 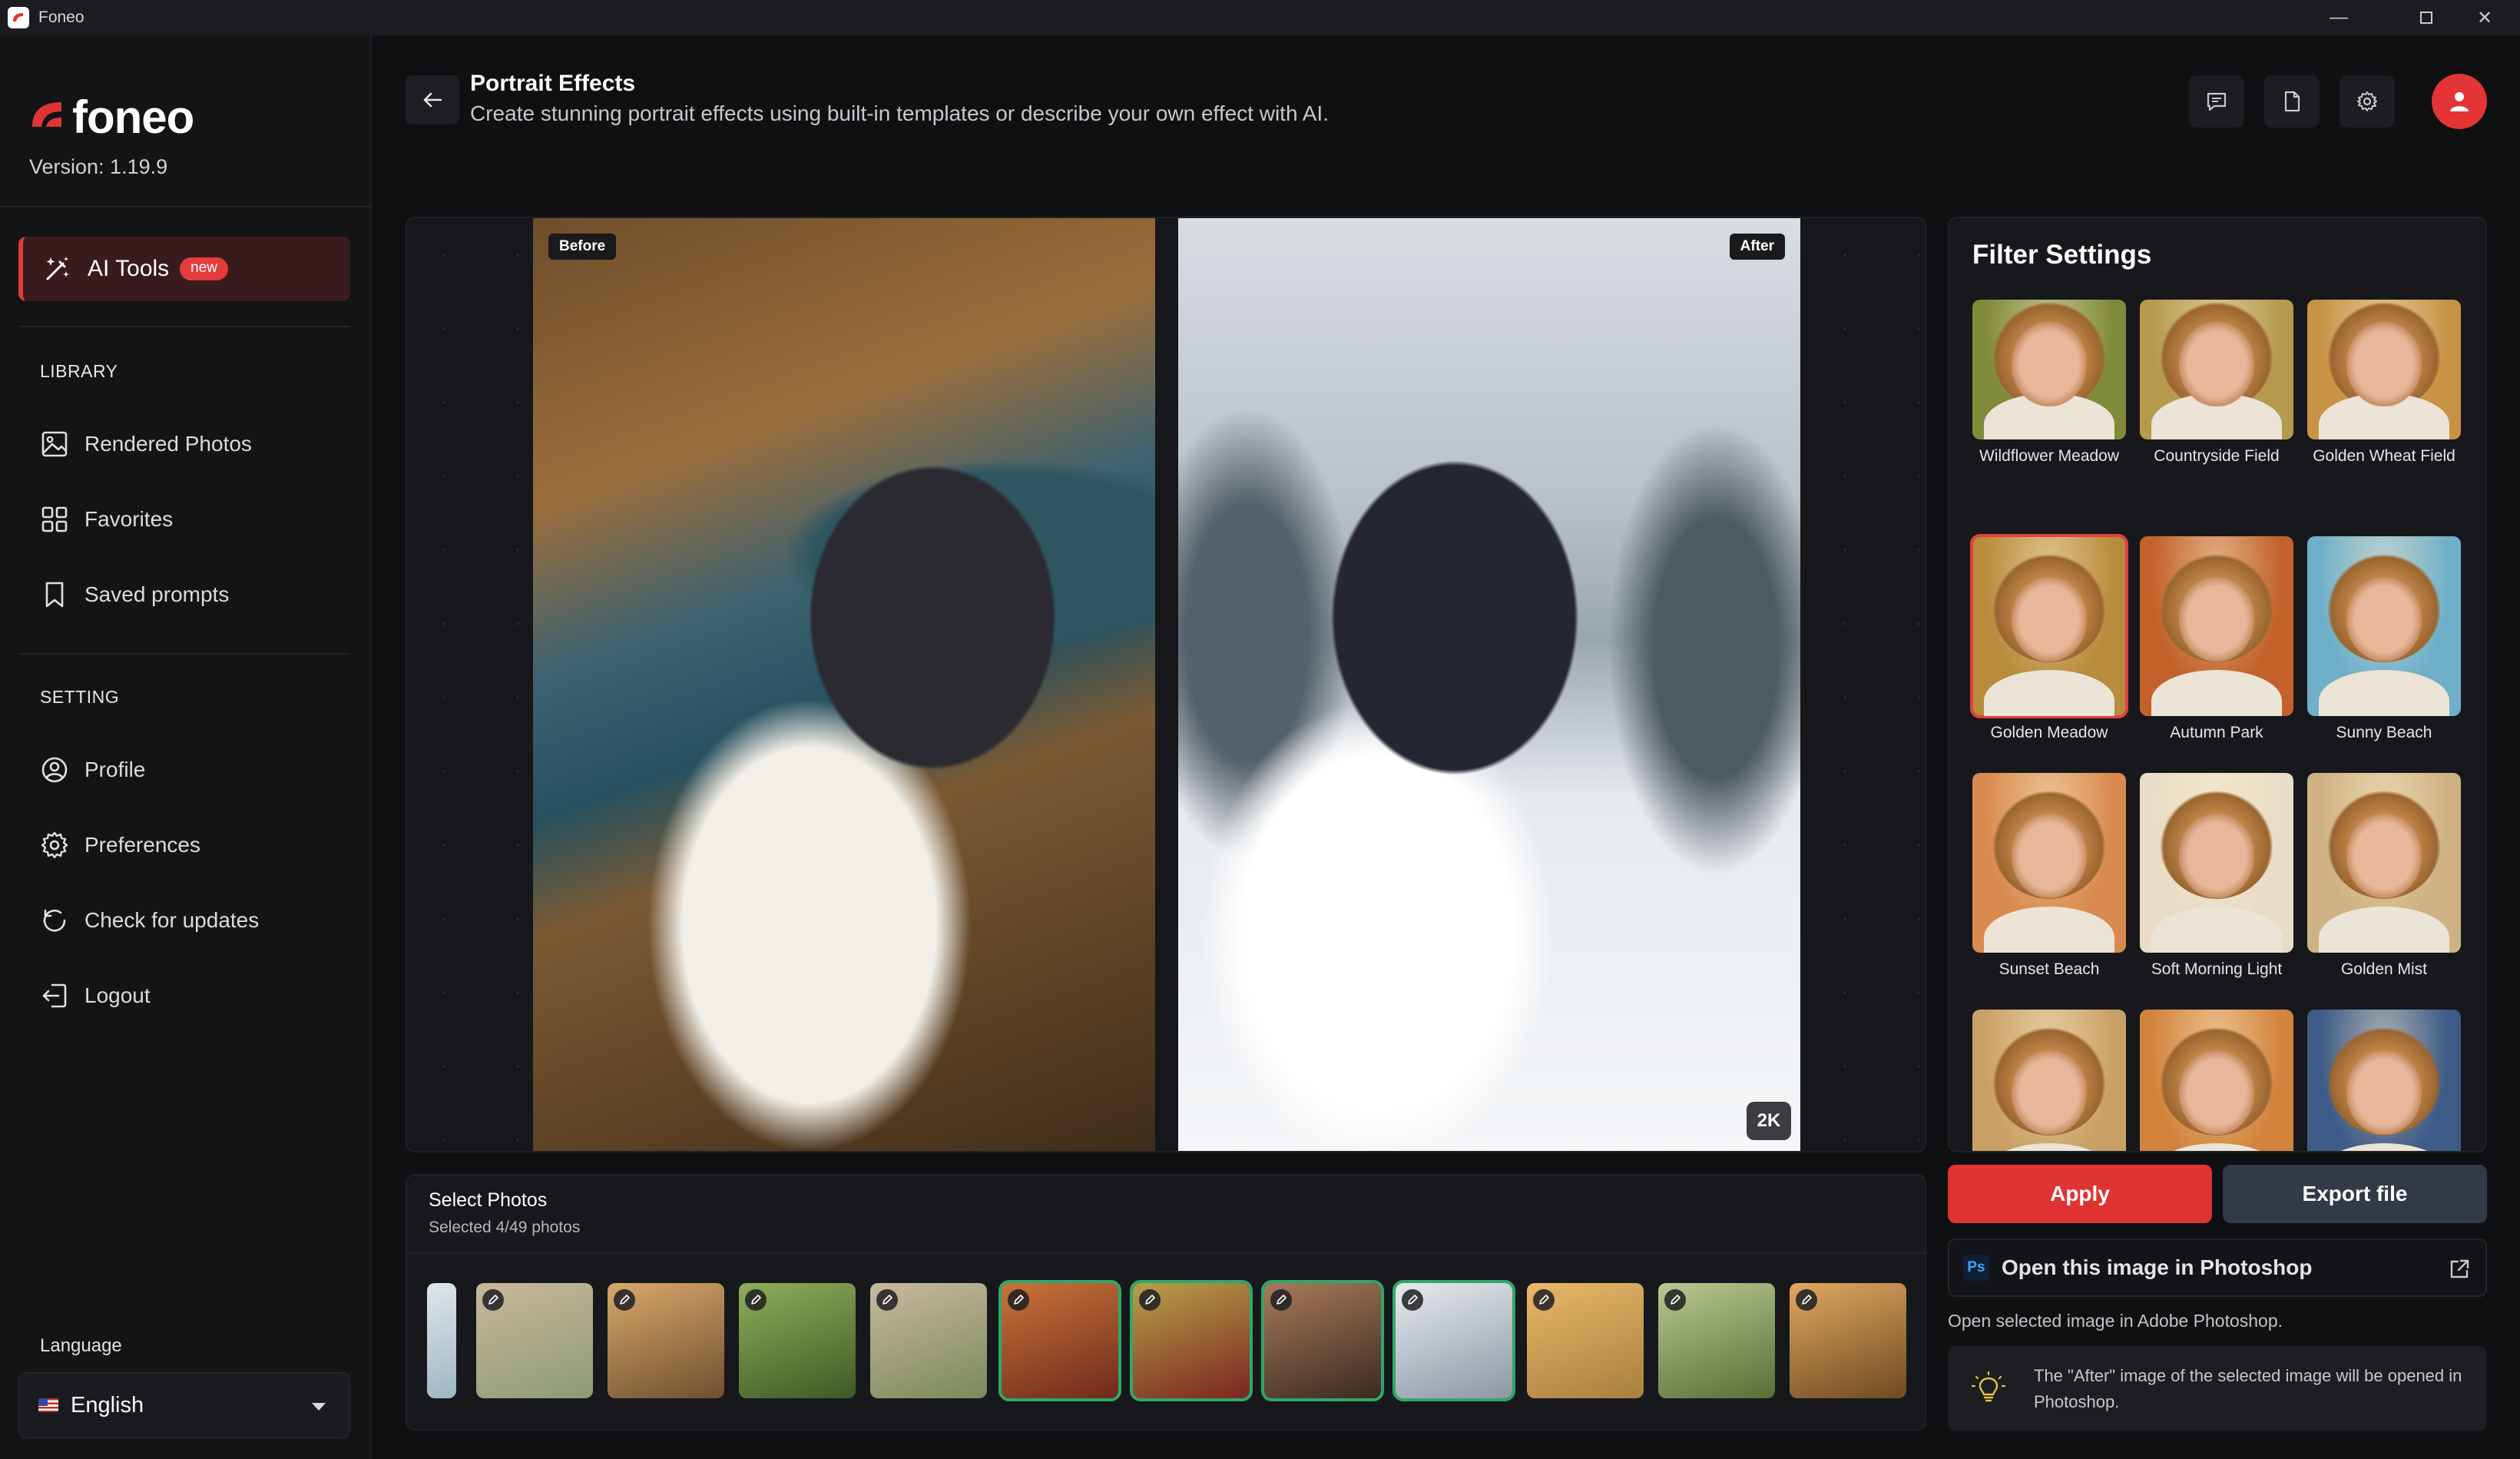 What do you see at coordinates (2460, 101) in the screenshot?
I see `user-avatar-button` at bounding box center [2460, 101].